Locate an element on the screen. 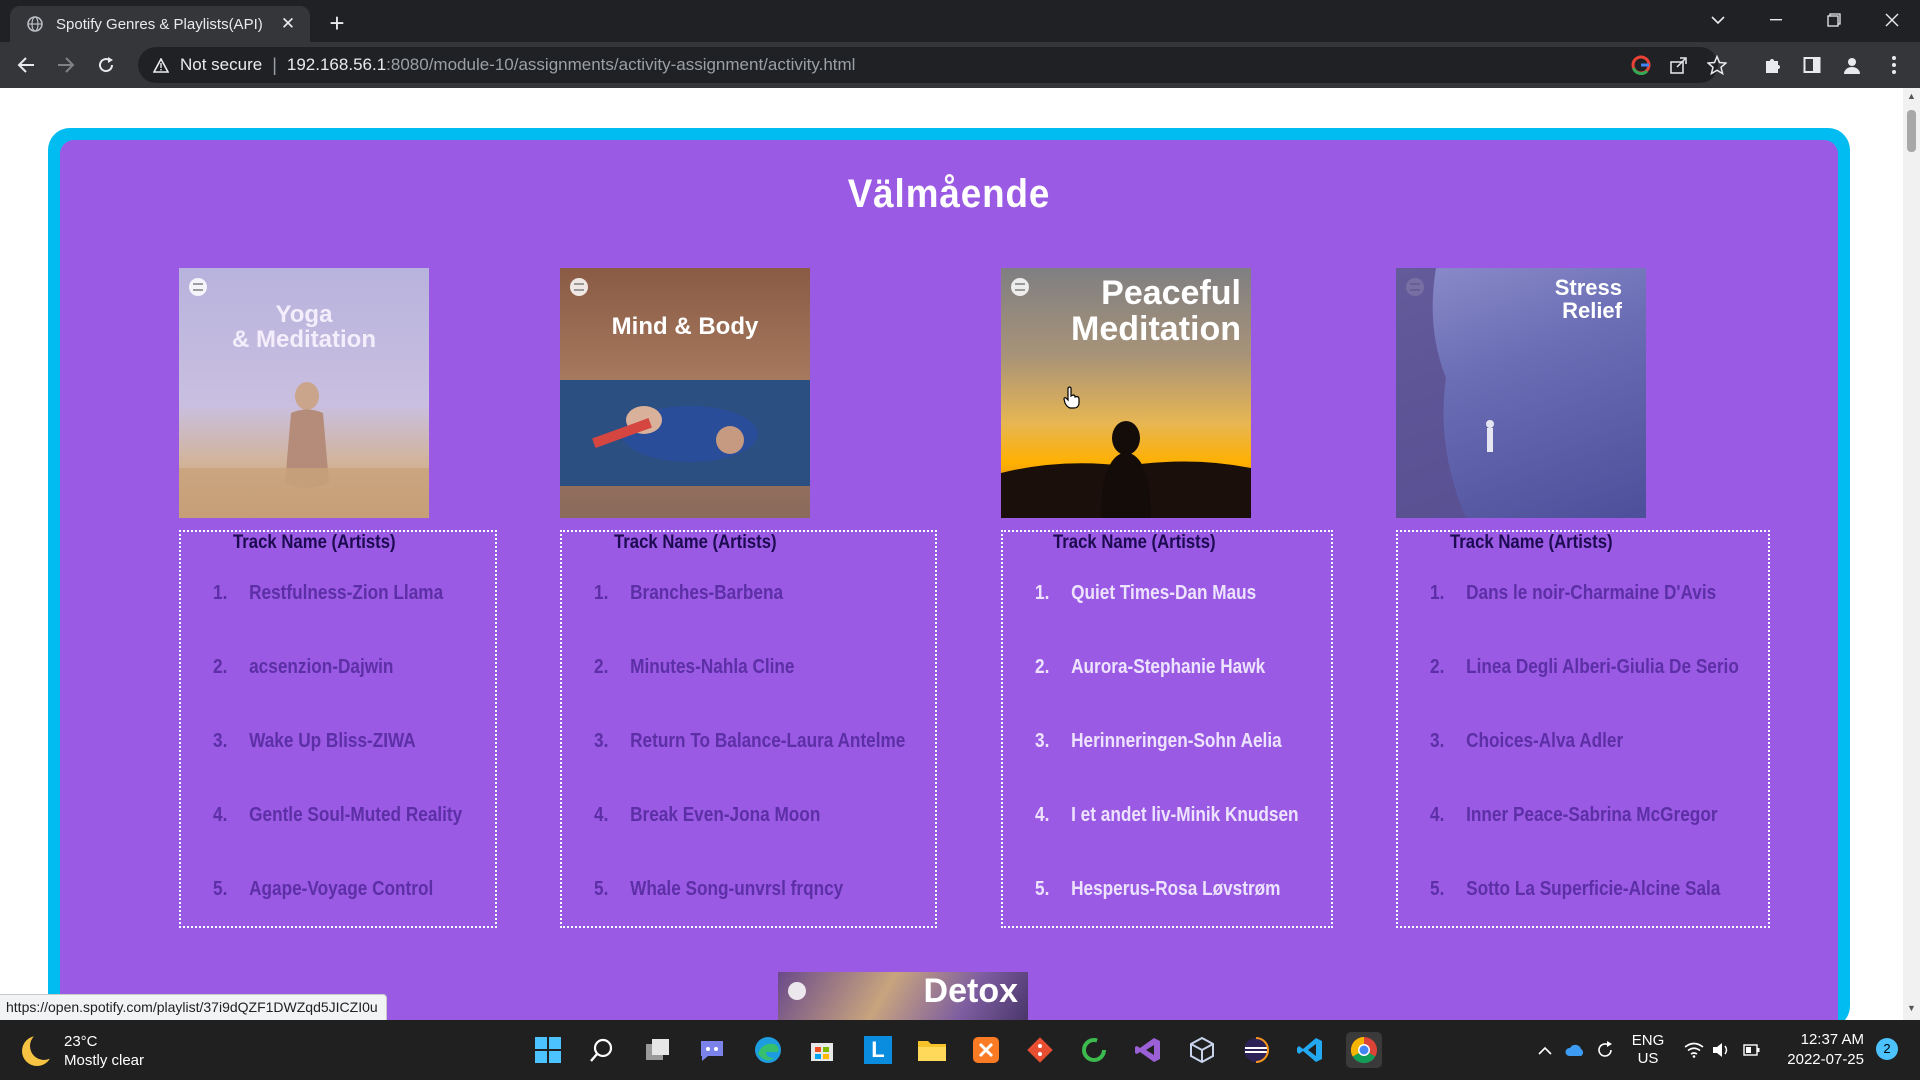  track-item: 3. Choices-Alva Adler is located at coordinates (1584, 767).